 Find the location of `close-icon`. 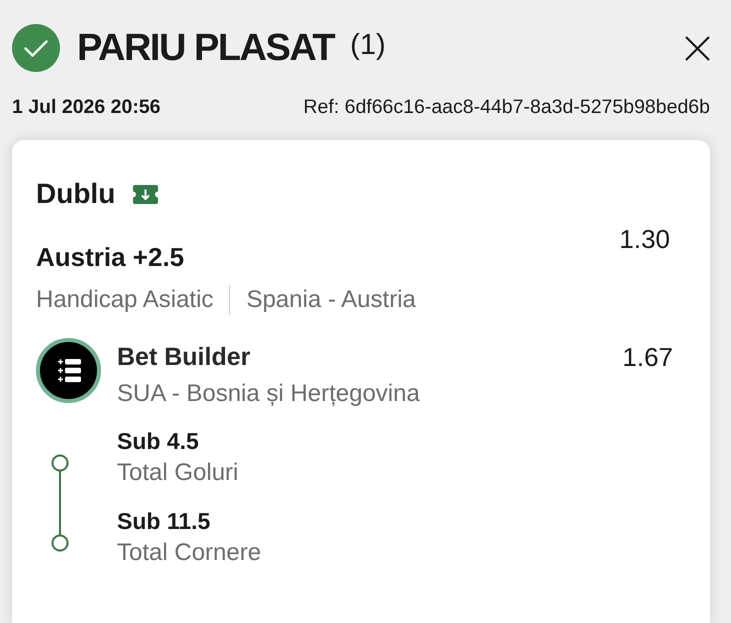

close-icon is located at coordinates (697, 48).